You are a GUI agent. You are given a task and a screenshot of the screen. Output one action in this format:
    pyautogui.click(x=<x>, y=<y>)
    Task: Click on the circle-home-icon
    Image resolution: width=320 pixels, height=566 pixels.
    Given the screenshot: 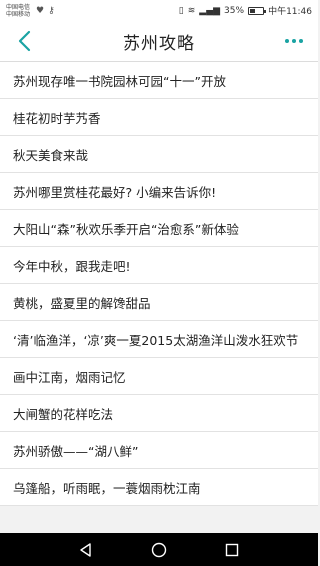 What is the action you would take?
    pyautogui.click(x=159, y=549)
    